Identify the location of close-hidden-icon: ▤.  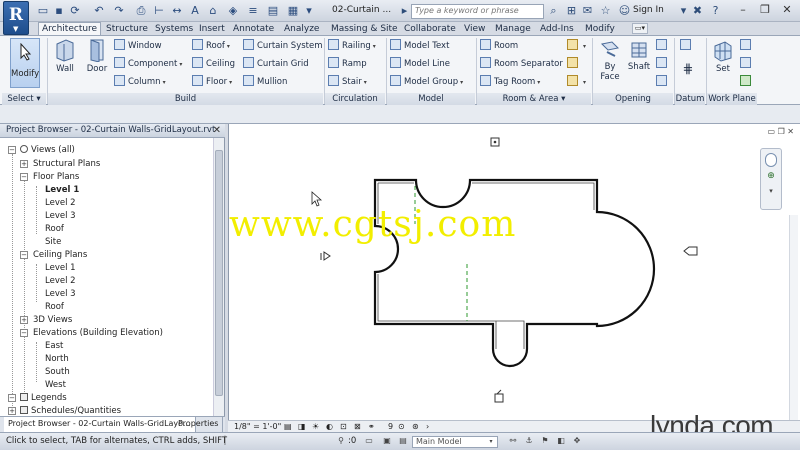
(273, 11).